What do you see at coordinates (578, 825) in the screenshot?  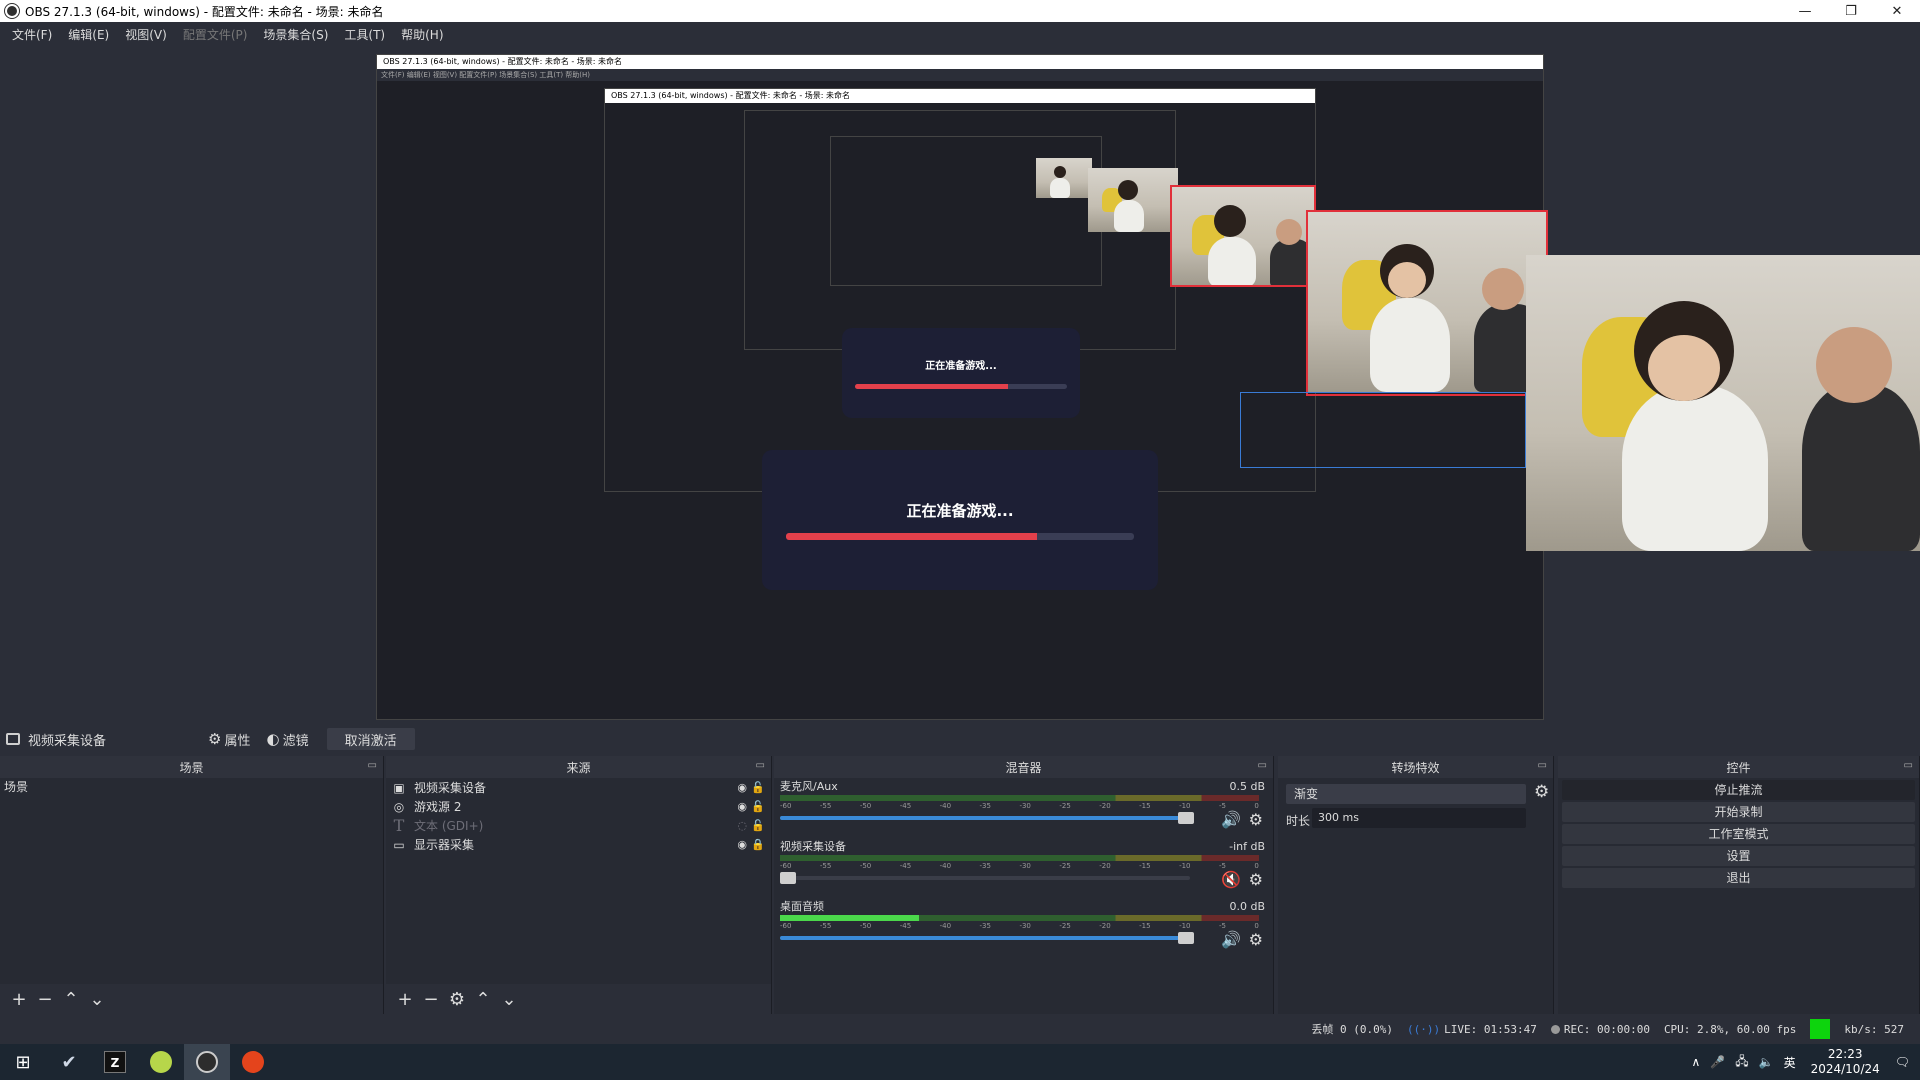 I see `source-item: T 文本 (GDI+) ◌ 🔓` at bounding box center [578, 825].